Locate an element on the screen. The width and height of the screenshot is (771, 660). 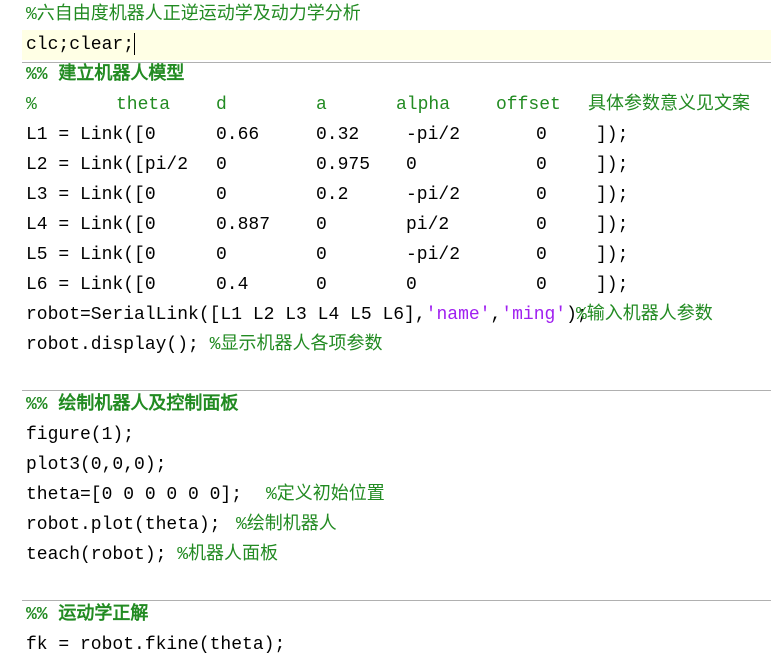
code-line-link-6: L6 = Link([0 0.4 0 0 0 ]); is located at coordinates (385, 285).